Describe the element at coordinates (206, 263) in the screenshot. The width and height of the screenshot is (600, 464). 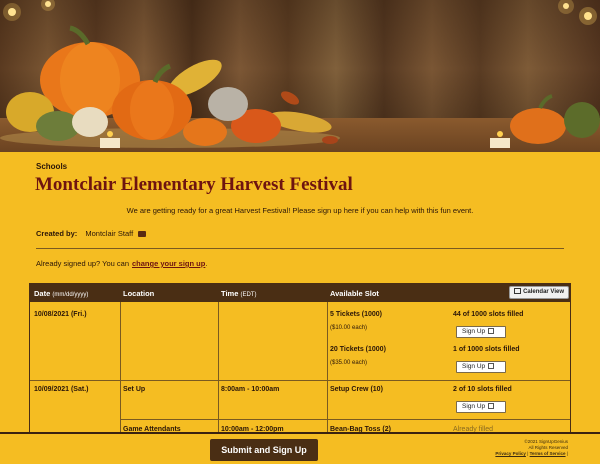
I see `already-signed-suffix: .` at that location.